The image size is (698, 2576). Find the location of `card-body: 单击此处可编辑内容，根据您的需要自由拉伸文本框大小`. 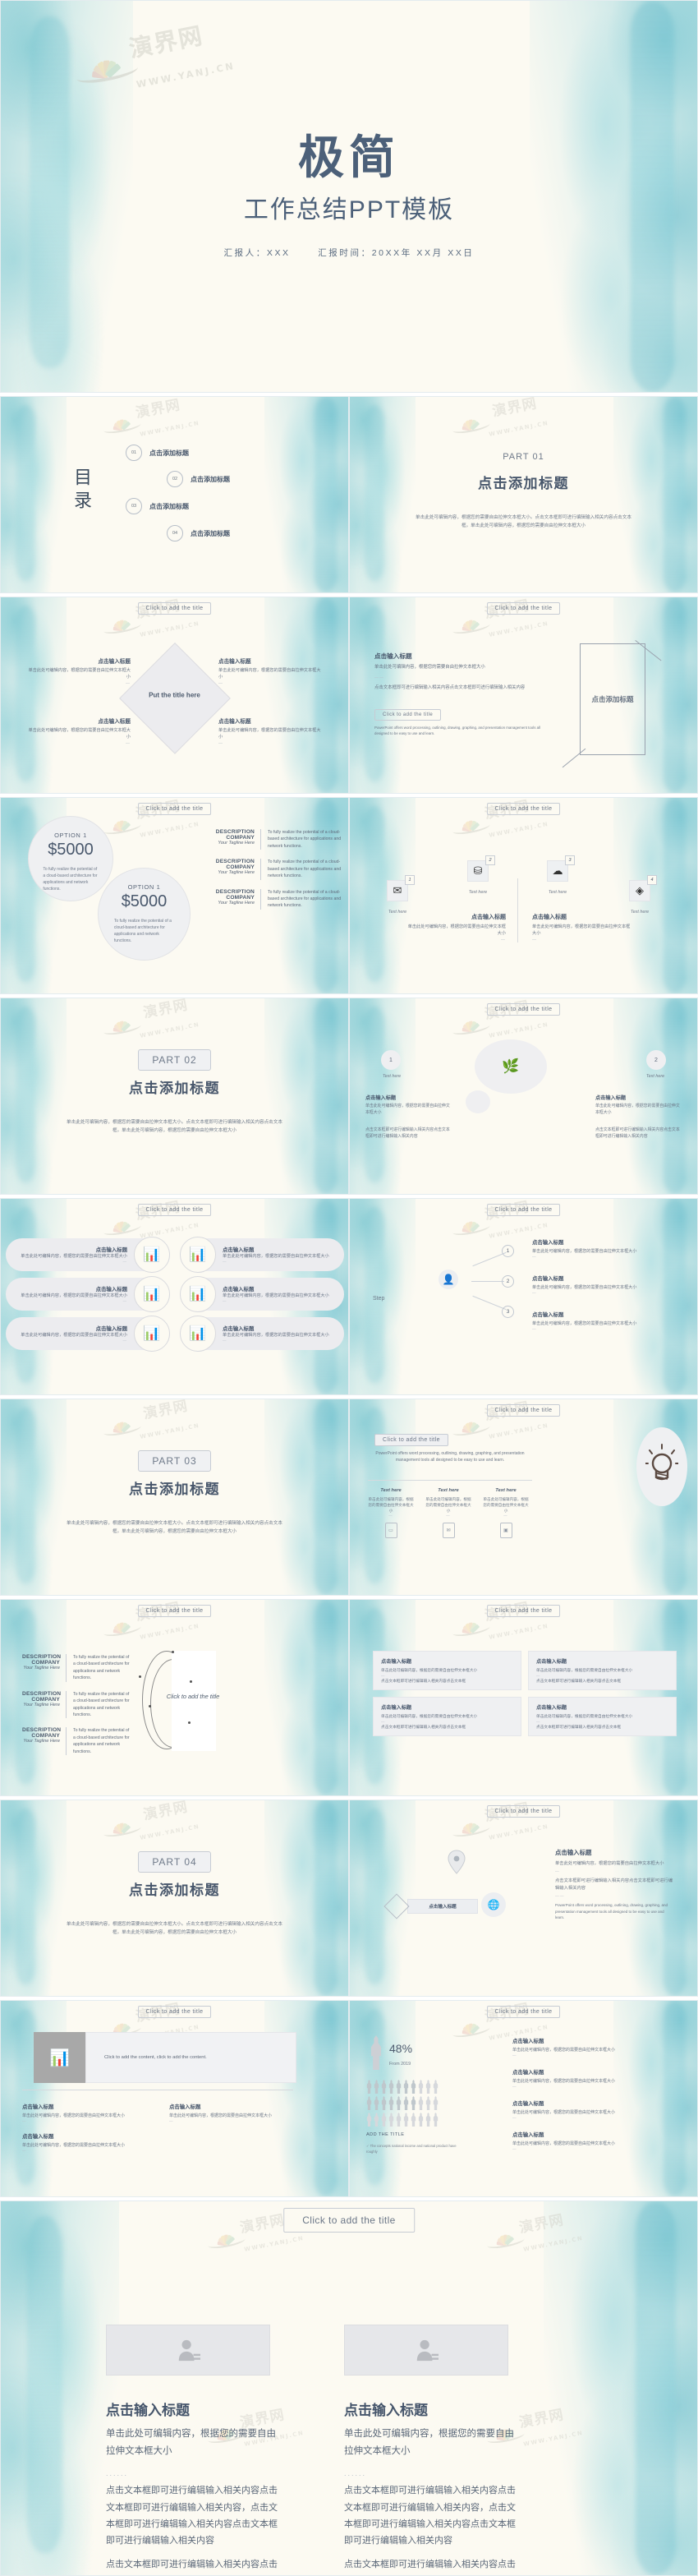

card-body: 单击此处可编辑内容，根据您的需要自由拉伸文本框大小 is located at coordinates (429, 1716).